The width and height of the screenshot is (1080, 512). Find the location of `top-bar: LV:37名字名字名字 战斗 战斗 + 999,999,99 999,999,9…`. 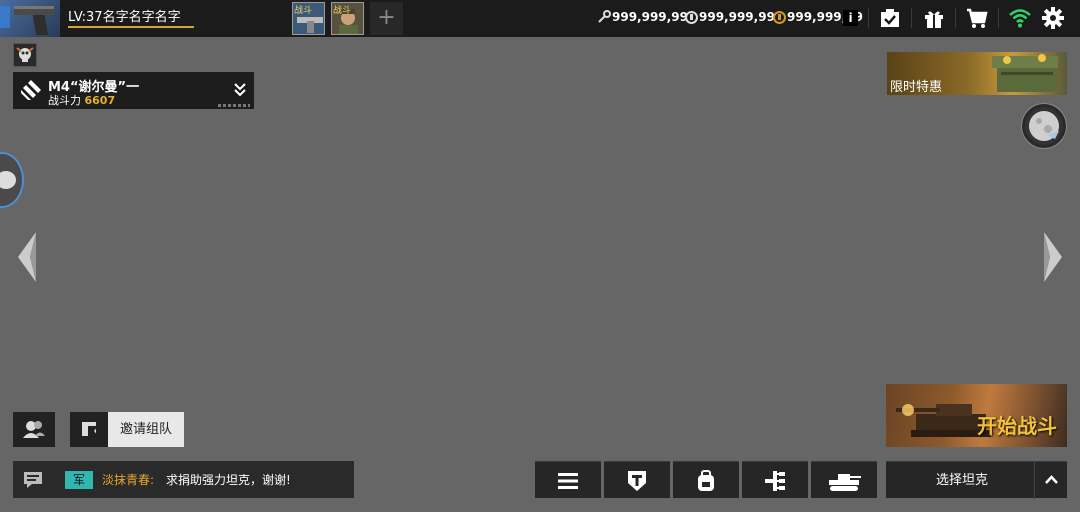

top-bar: LV:37名字名字名字 战斗 战斗 + 999,999,99 999,999,9… is located at coordinates (540, 18).